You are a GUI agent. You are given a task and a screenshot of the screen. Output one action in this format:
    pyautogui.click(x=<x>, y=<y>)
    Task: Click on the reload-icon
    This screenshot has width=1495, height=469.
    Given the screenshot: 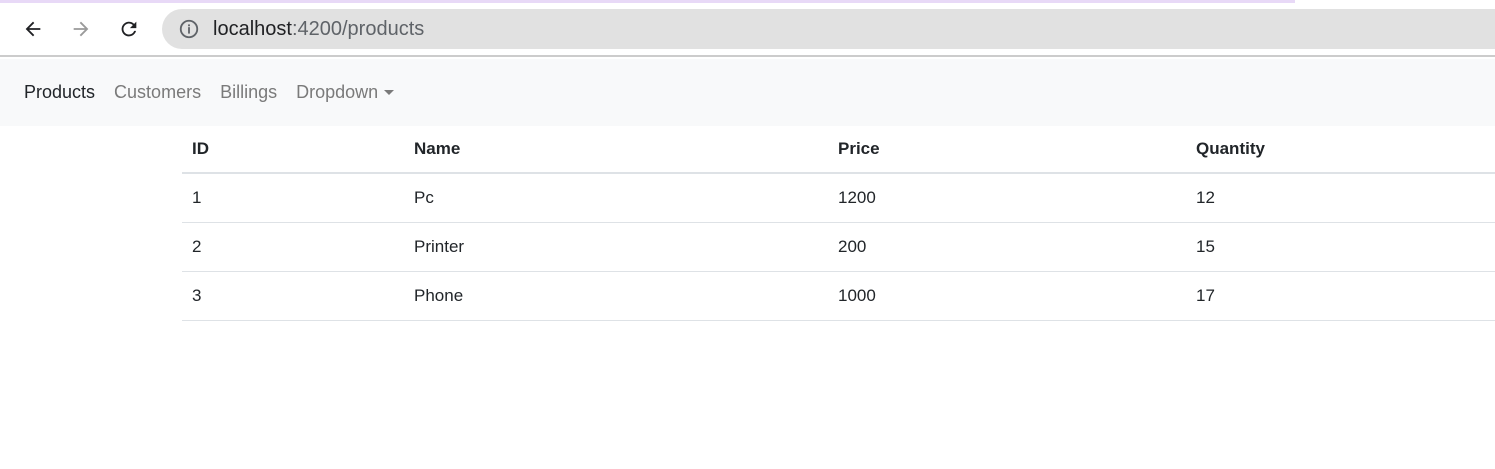 What is the action you would take?
    pyautogui.click(x=129, y=29)
    